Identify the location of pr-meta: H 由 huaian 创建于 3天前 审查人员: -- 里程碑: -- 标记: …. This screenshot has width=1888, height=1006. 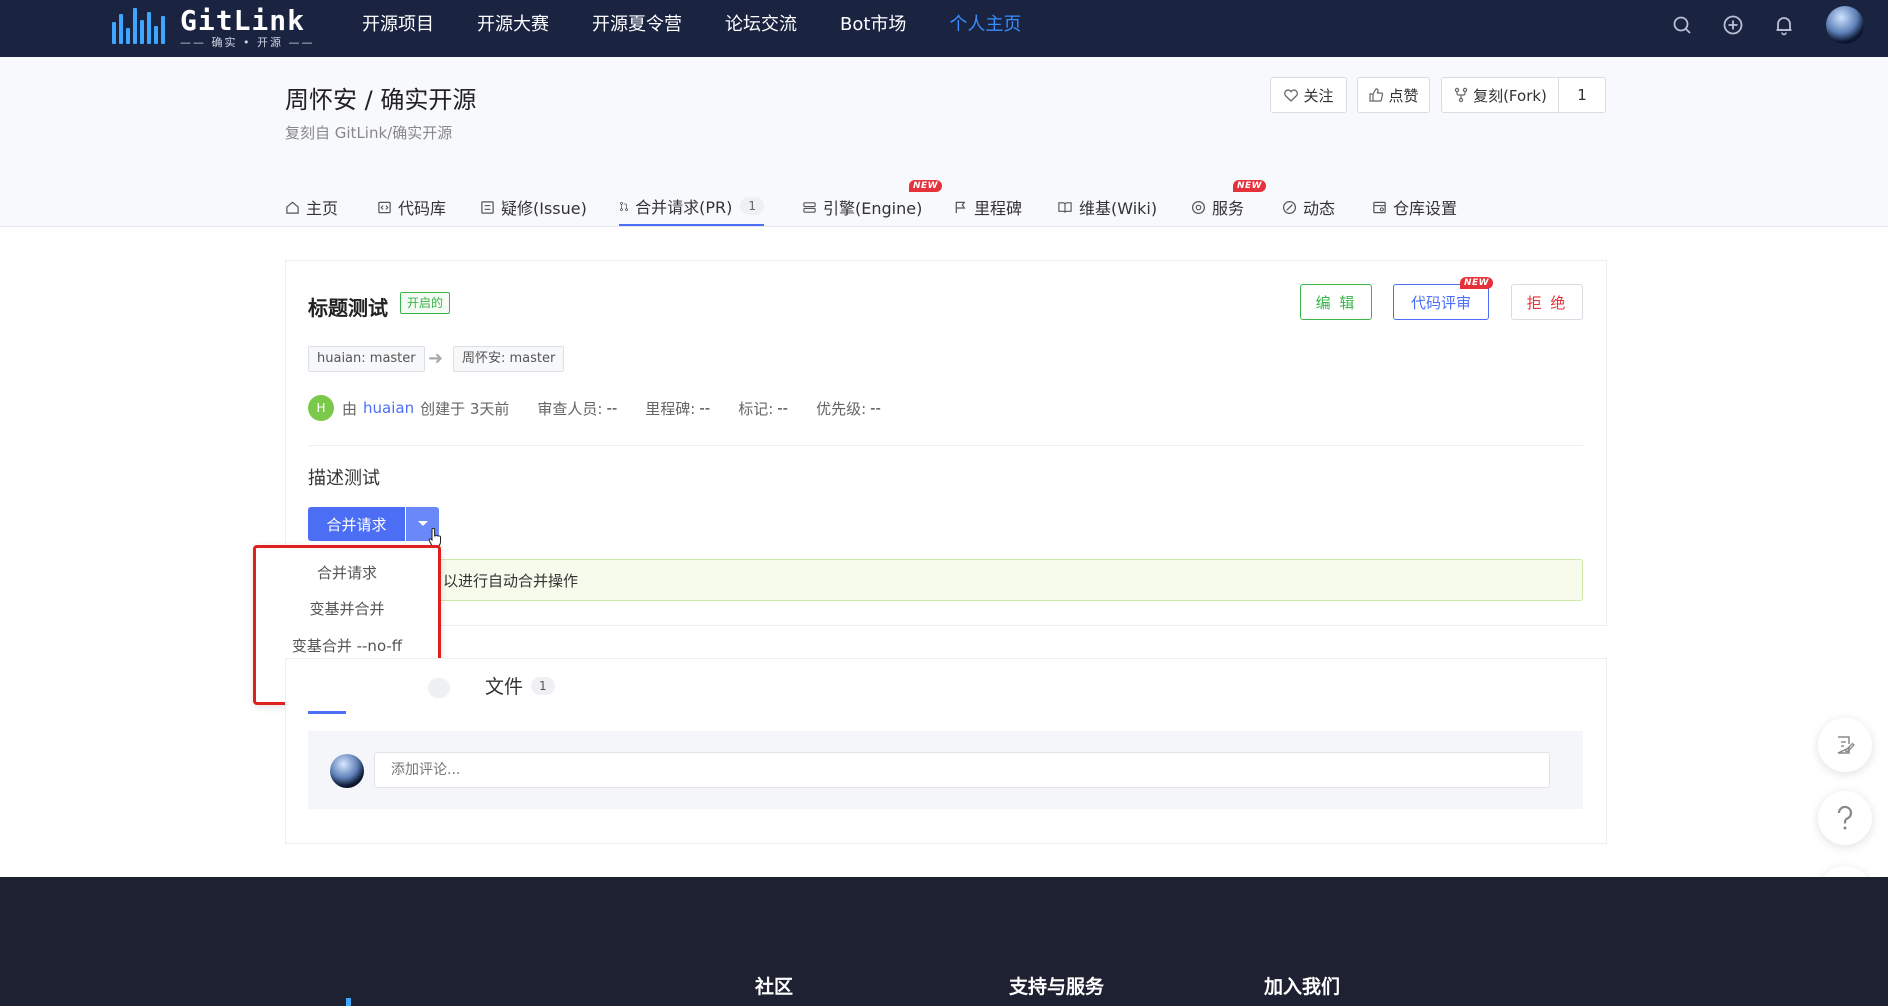
(594, 408).